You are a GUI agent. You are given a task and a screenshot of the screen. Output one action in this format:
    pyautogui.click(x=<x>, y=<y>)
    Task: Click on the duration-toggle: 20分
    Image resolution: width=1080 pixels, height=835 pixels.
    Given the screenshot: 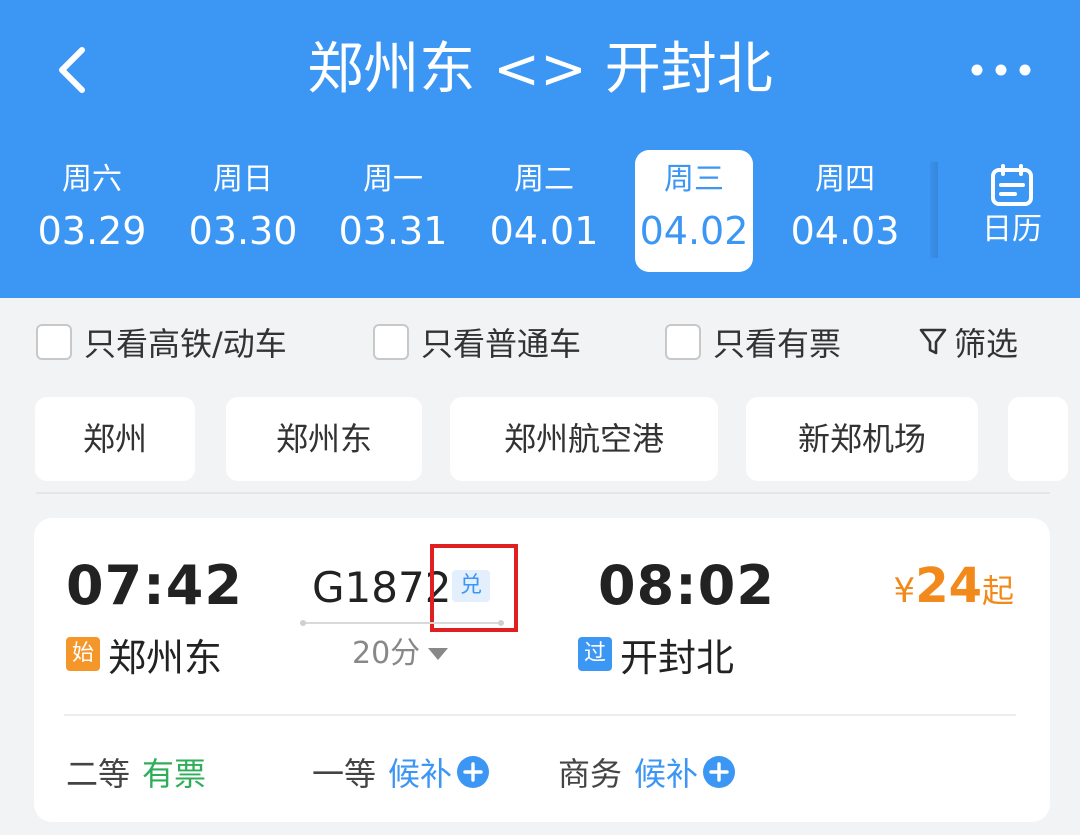 What is the action you would take?
    pyautogui.click(x=400, y=654)
    